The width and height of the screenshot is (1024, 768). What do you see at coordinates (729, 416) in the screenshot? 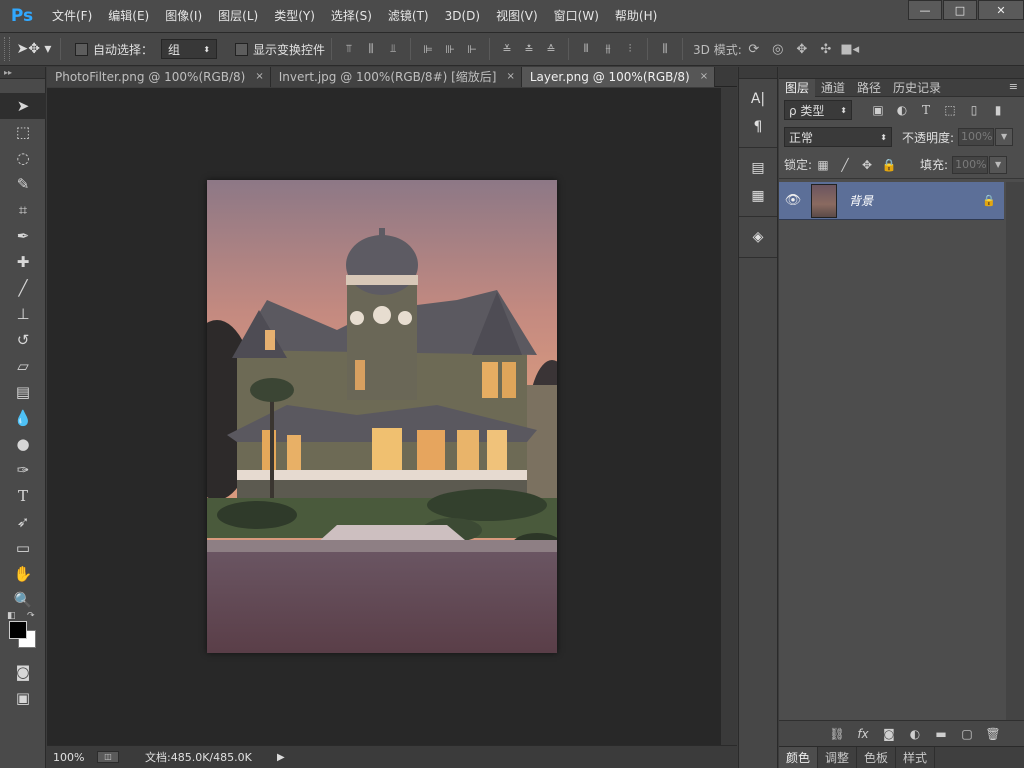
I see `canvas-vertical-scrollbar` at bounding box center [729, 416].